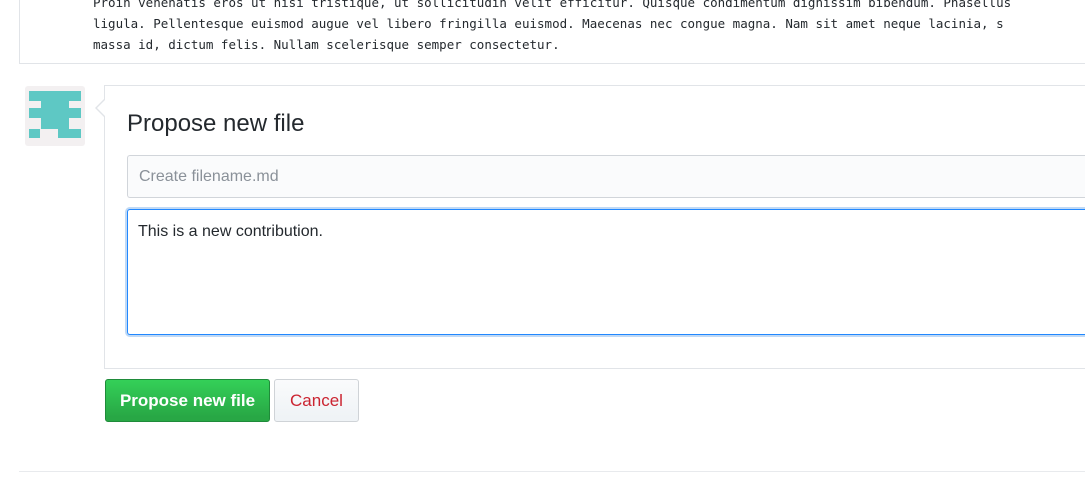  What do you see at coordinates (606, 176) in the screenshot?
I see `filename-input` at bounding box center [606, 176].